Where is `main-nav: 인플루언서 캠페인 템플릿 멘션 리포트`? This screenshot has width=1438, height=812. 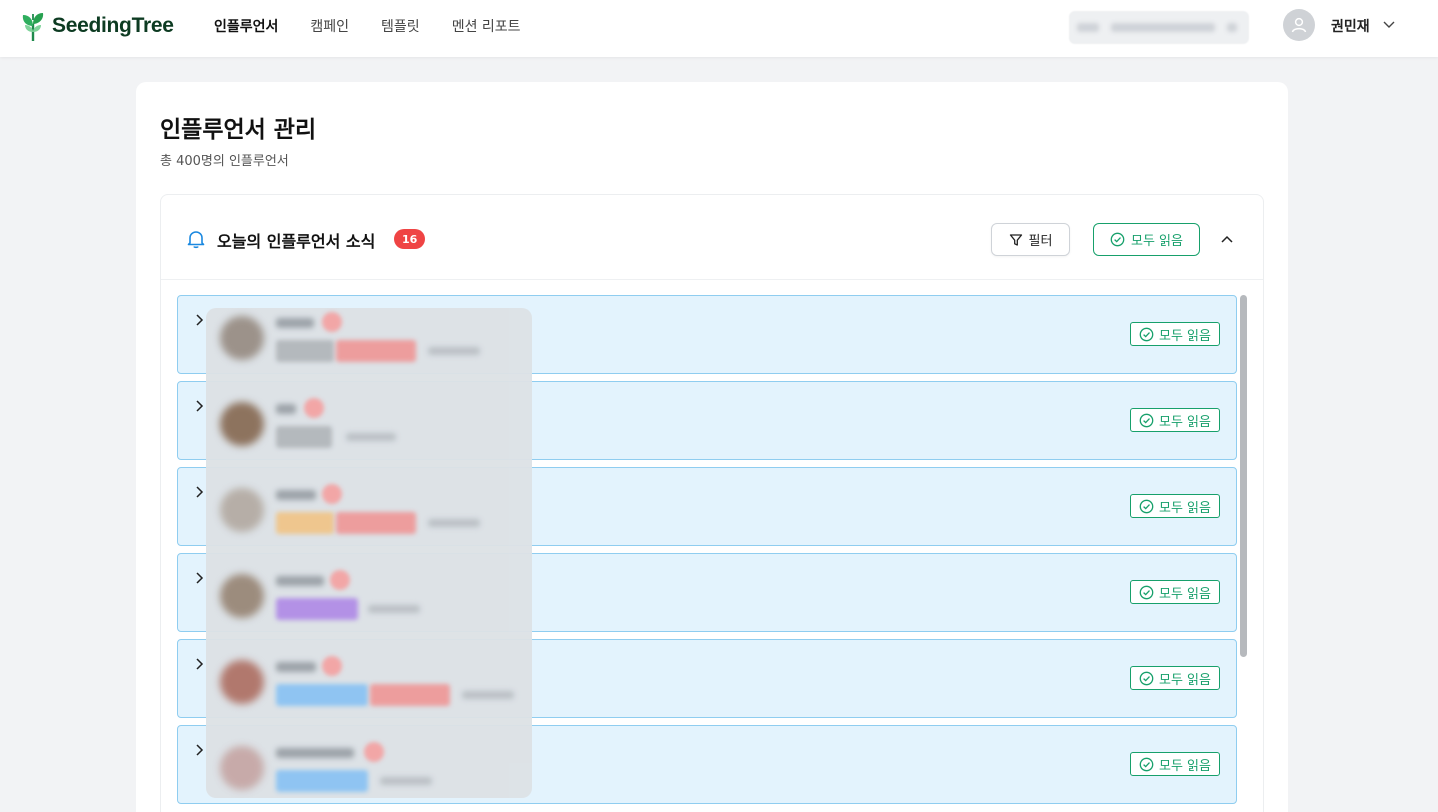 main-nav: 인플루언서 캠페인 템플릿 멘션 리포트 is located at coordinates (383, 26).